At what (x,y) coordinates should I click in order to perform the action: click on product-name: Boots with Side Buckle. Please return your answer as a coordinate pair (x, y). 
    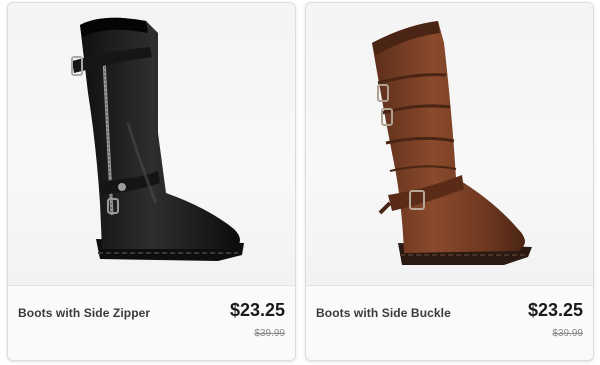
    Looking at the image, I should click on (383, 313).